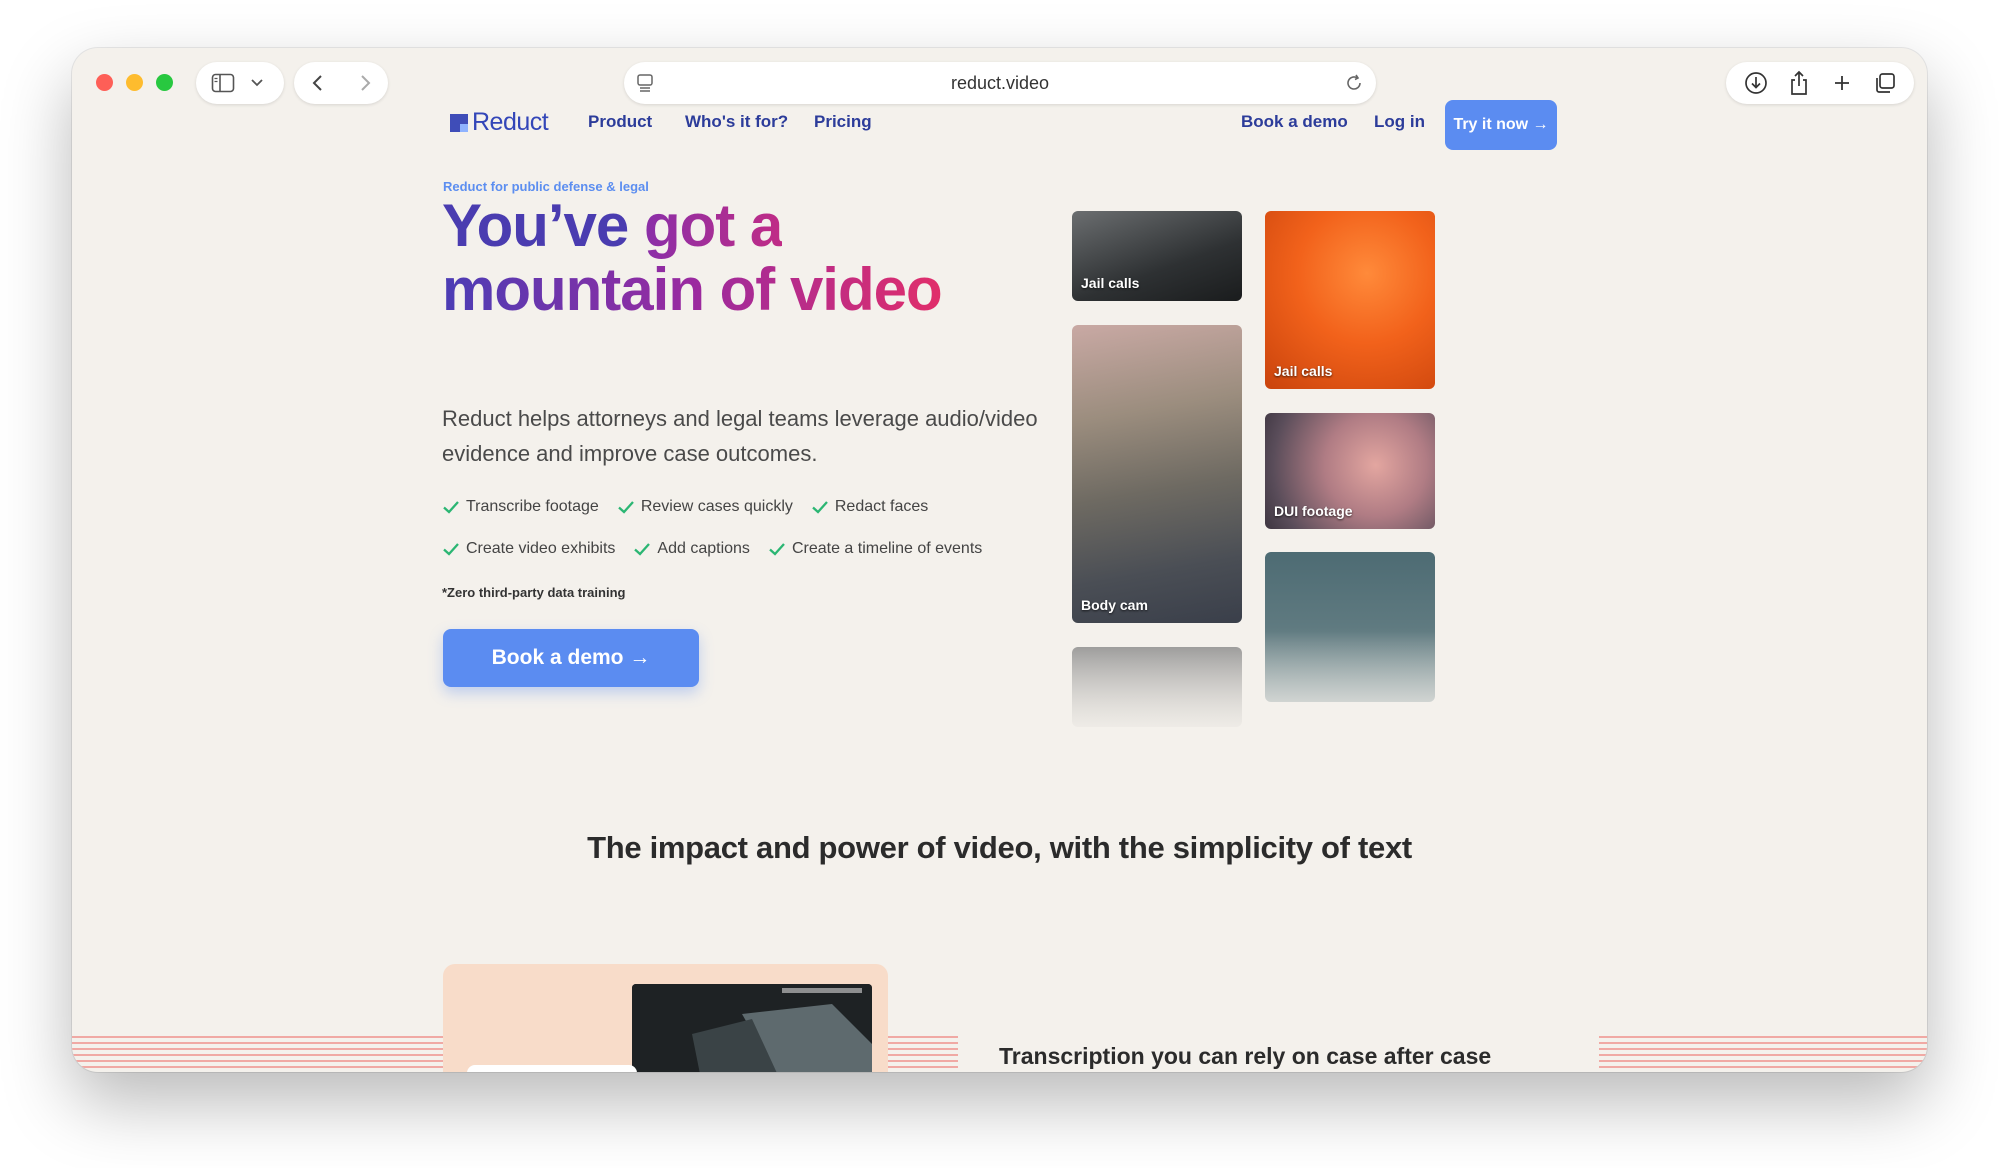 Image resolution: width=1999 pixels, height=1168 pixels. I want to click on tile-label: DUI footage, so click(1313, 511).